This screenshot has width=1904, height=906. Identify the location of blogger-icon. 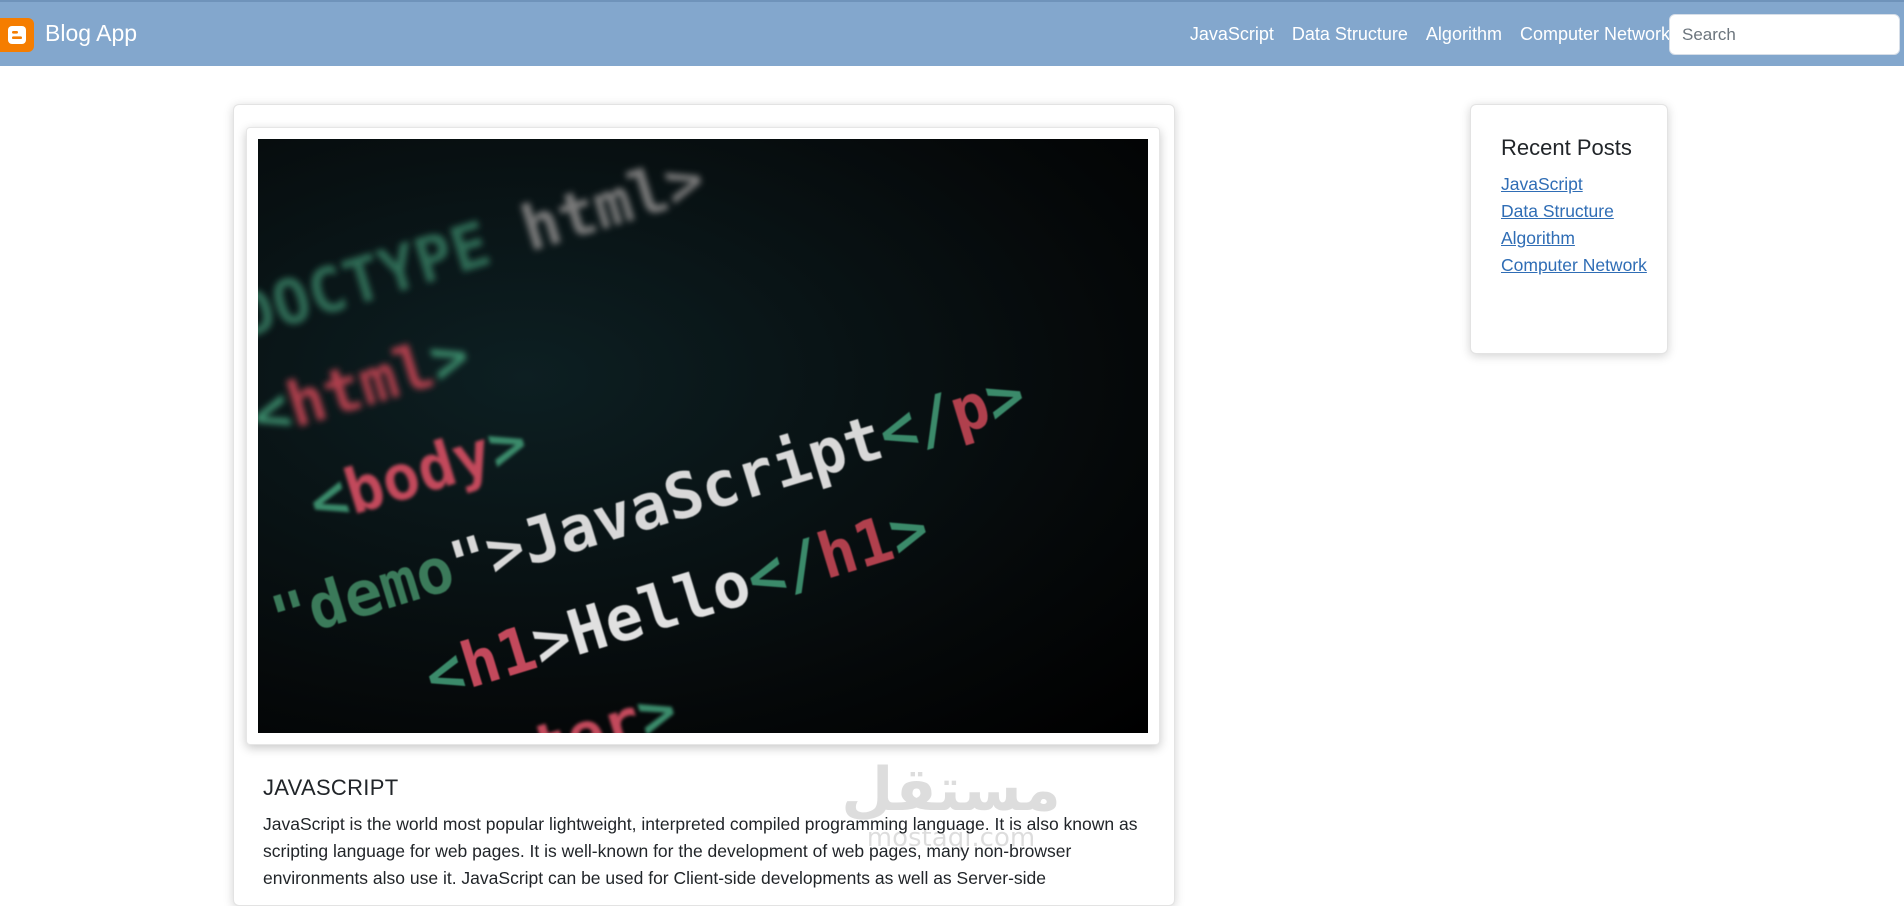
(17, 35).